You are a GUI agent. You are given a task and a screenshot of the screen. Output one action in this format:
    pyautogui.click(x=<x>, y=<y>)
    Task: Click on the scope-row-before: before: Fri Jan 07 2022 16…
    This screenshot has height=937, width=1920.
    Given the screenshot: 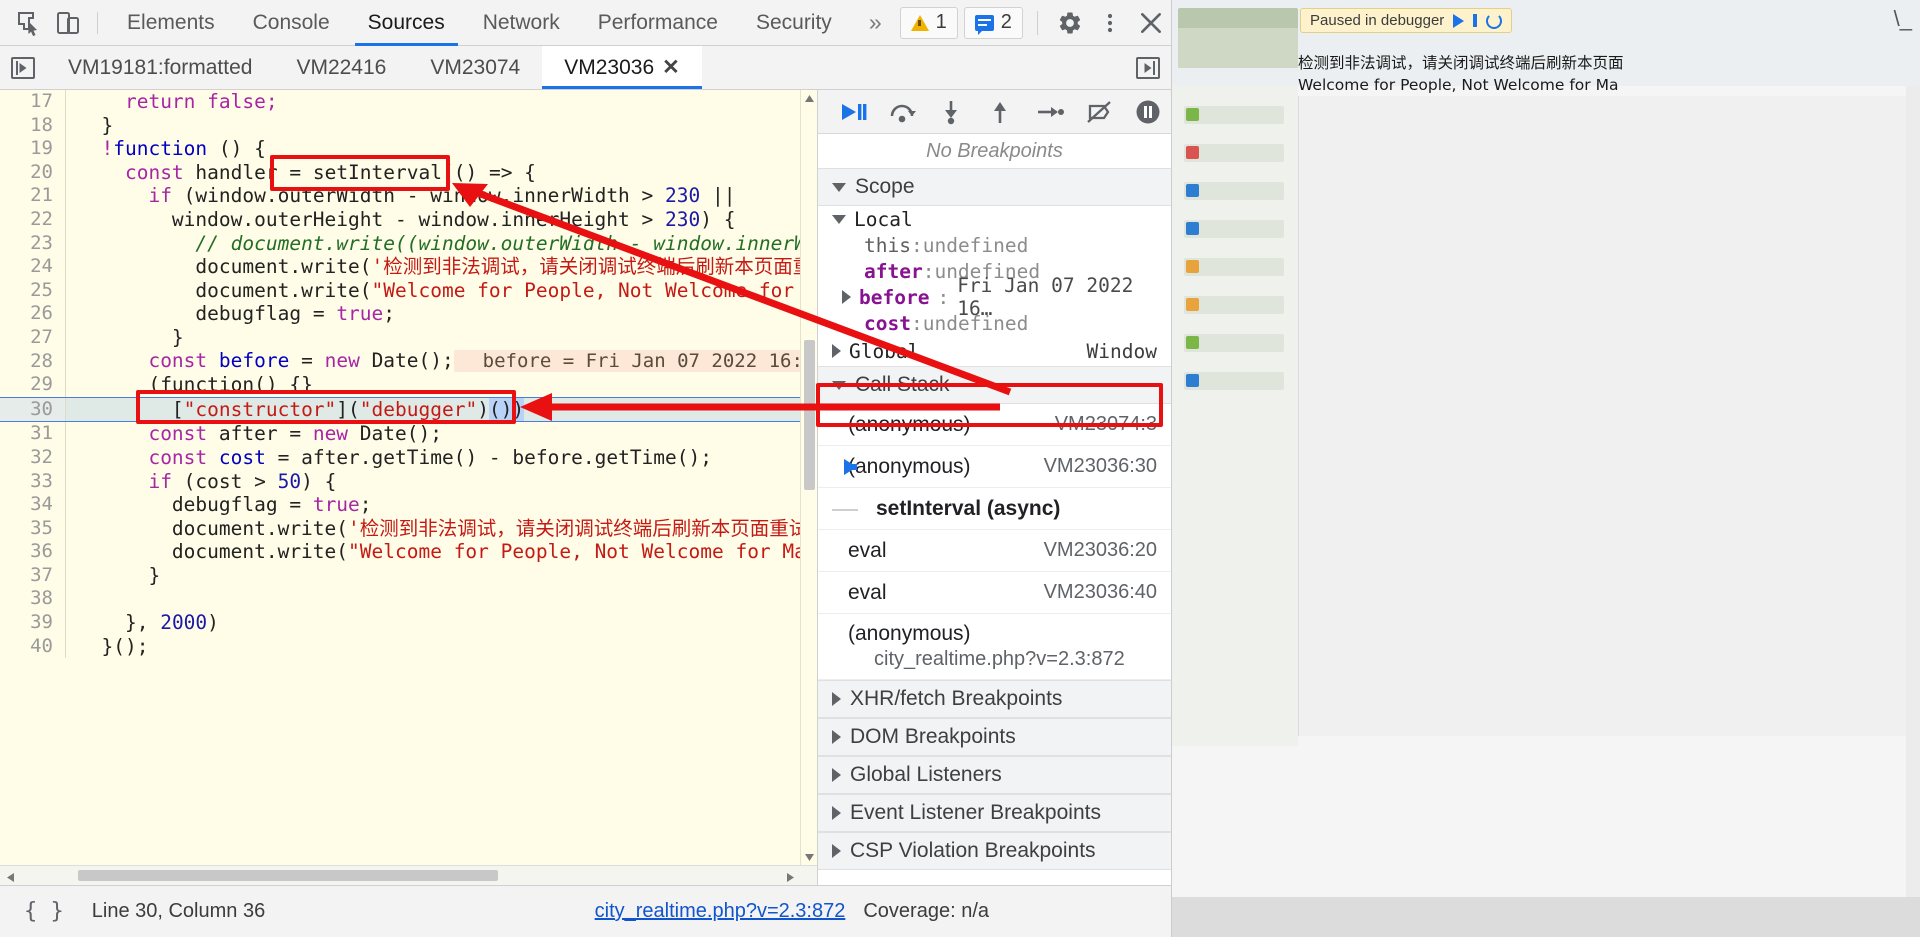 What is the action you would take?
    pyautogui.click(x=994, y=297)
    